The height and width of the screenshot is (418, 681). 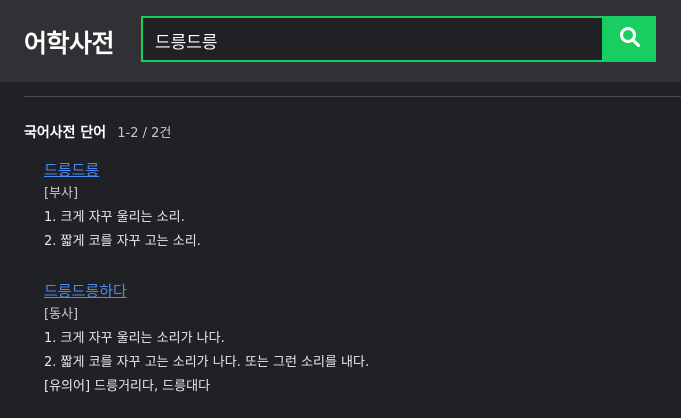 I want to click on entry-word-link: 드릉드릉하다, so click(x=206, y=291).